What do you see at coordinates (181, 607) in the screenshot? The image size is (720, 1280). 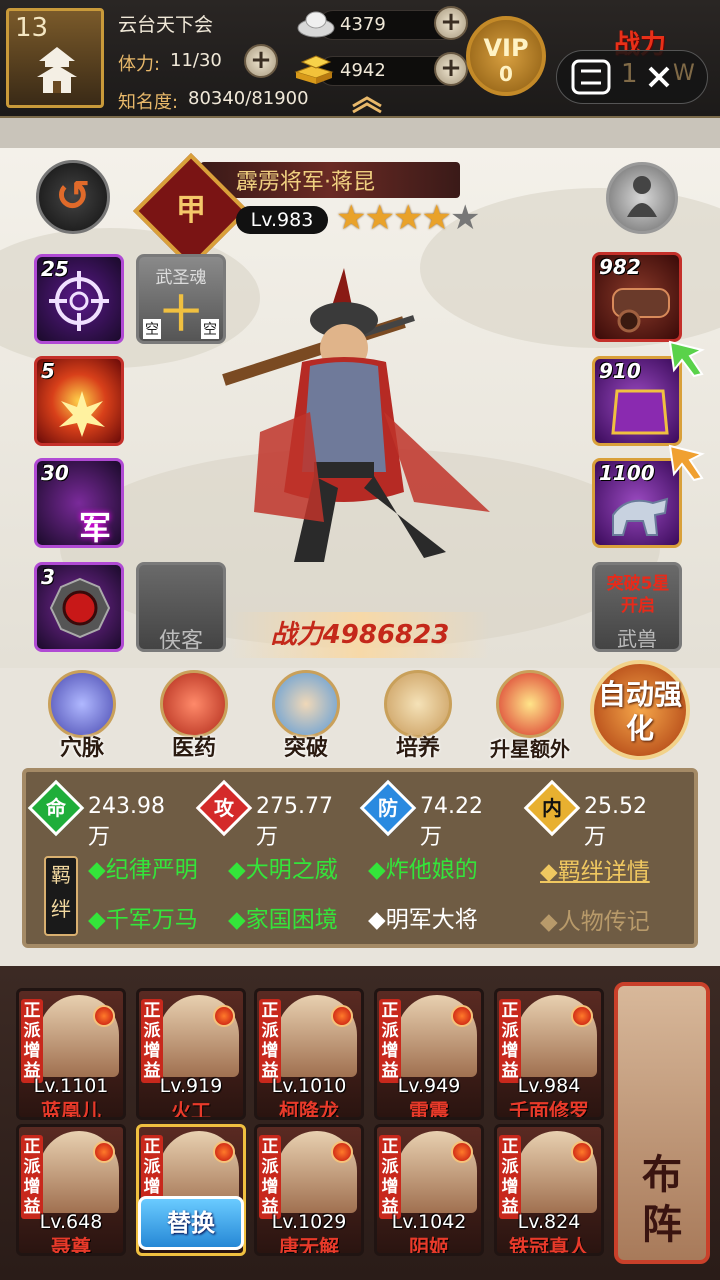 I see `xiake-slot: 侠客` at bounding box center [181, 607].